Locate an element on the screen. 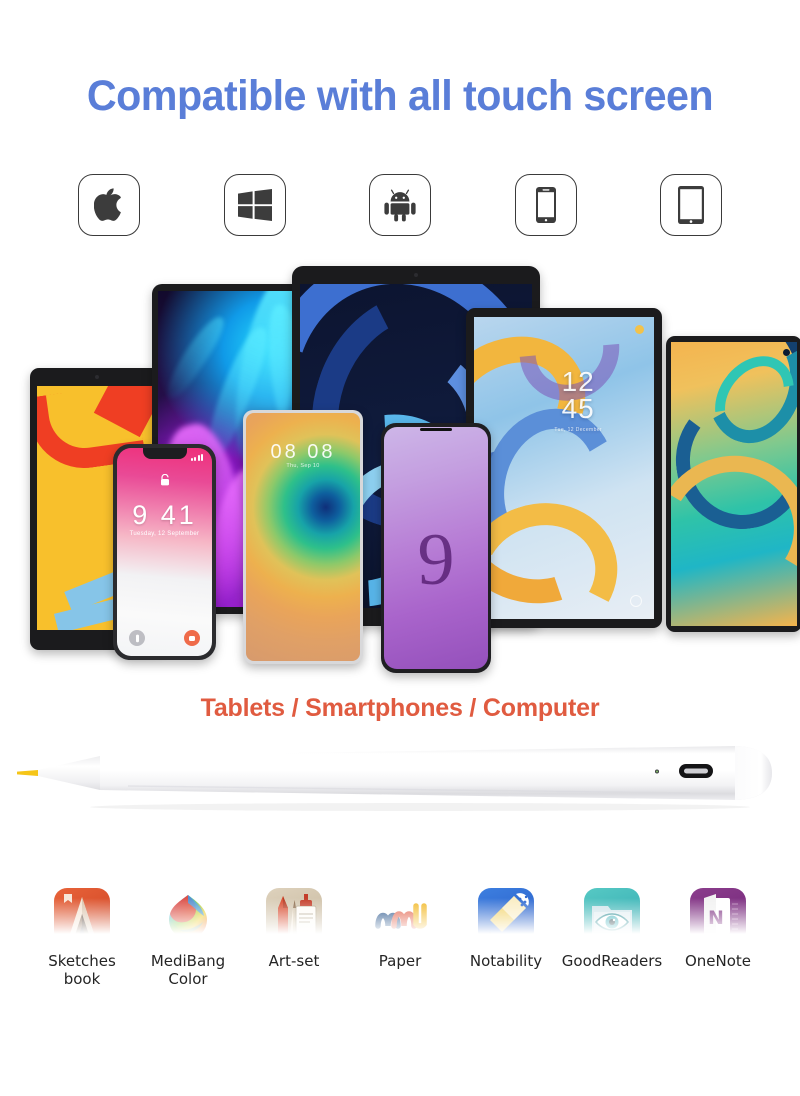  earpiece-speaker is located at coordinates (436, 429).